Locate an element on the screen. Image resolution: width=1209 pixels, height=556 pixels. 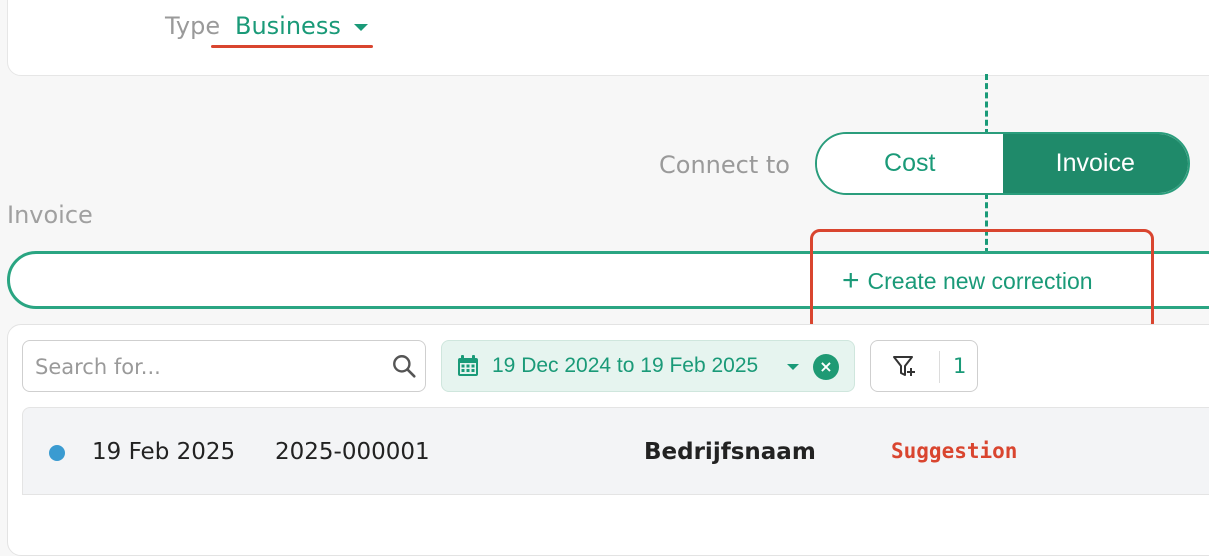
type-highlight-underline is located at coordinates (292, 46).